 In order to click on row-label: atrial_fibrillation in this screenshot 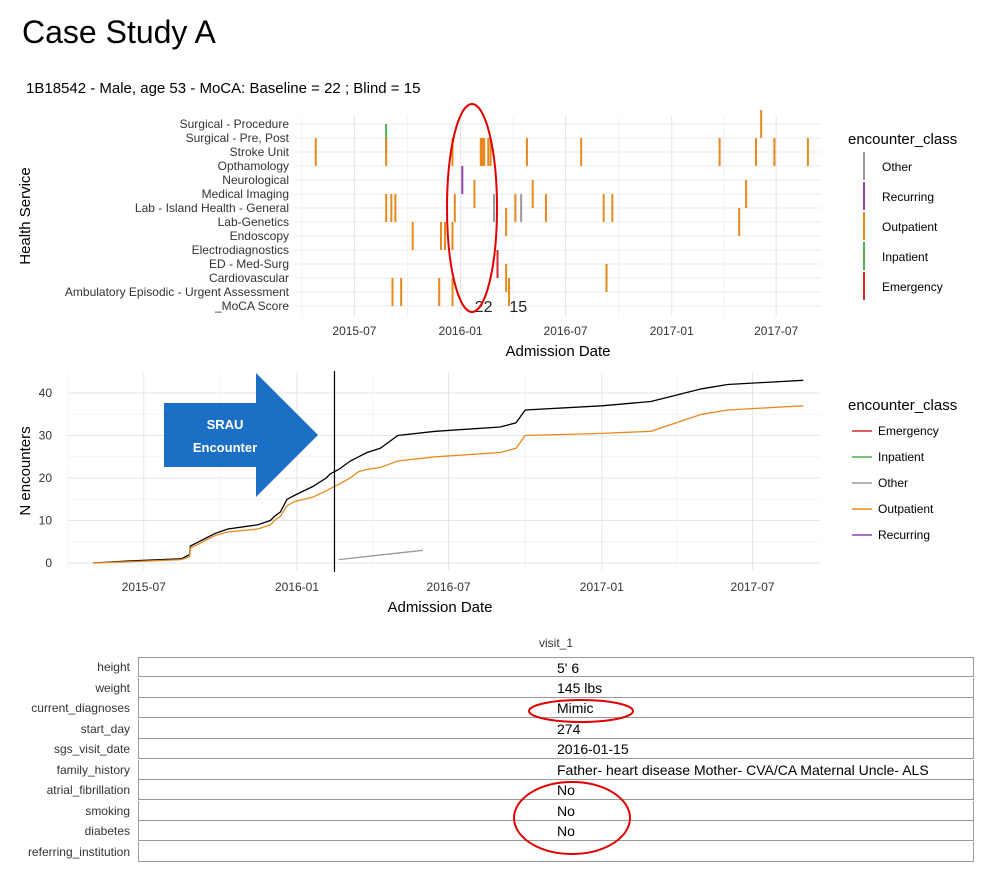, I will do `click(88, 790)`.